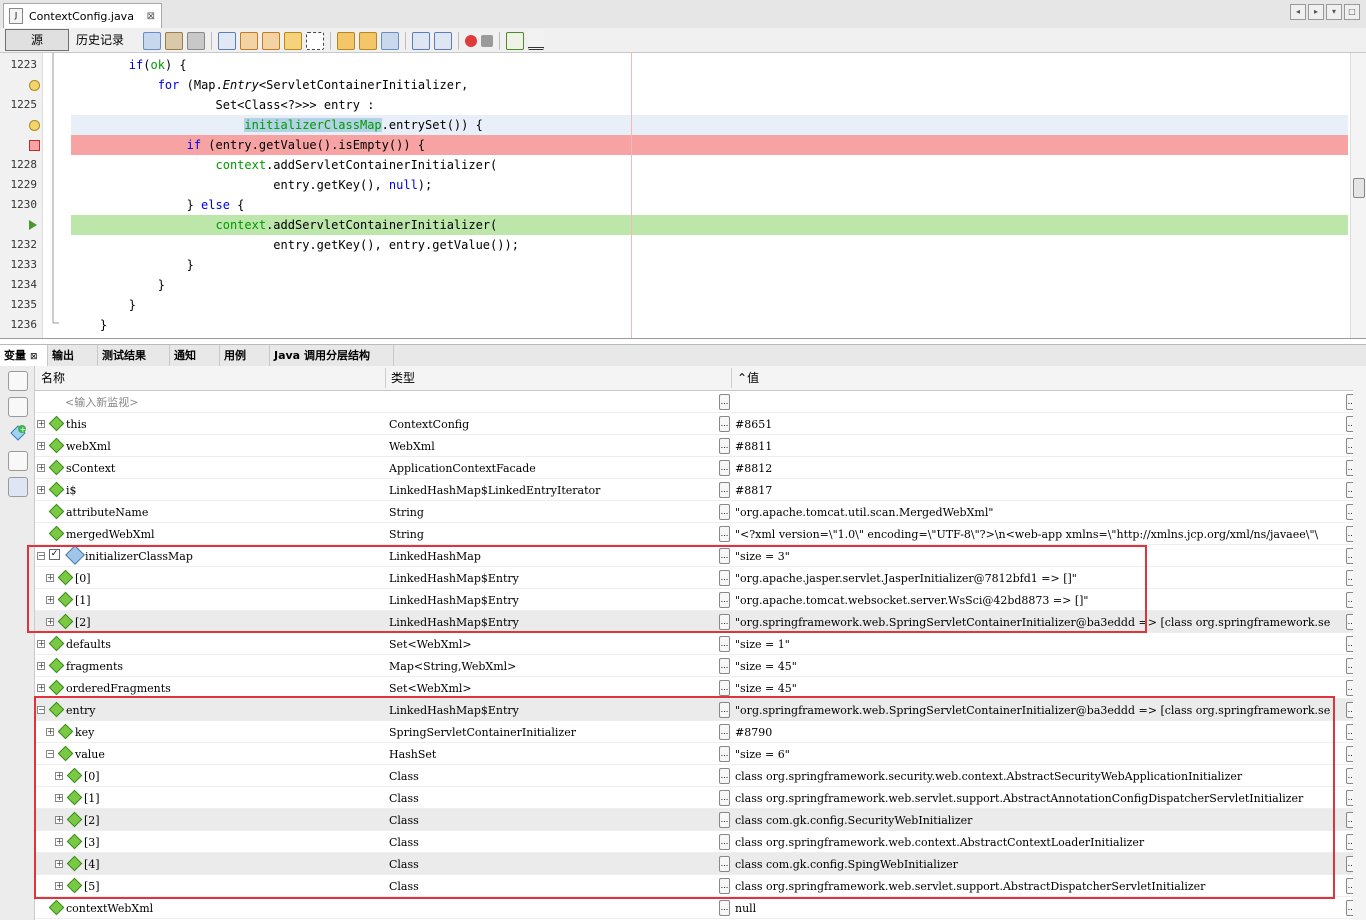  I want to click on comment-icon, so click(515, 40).